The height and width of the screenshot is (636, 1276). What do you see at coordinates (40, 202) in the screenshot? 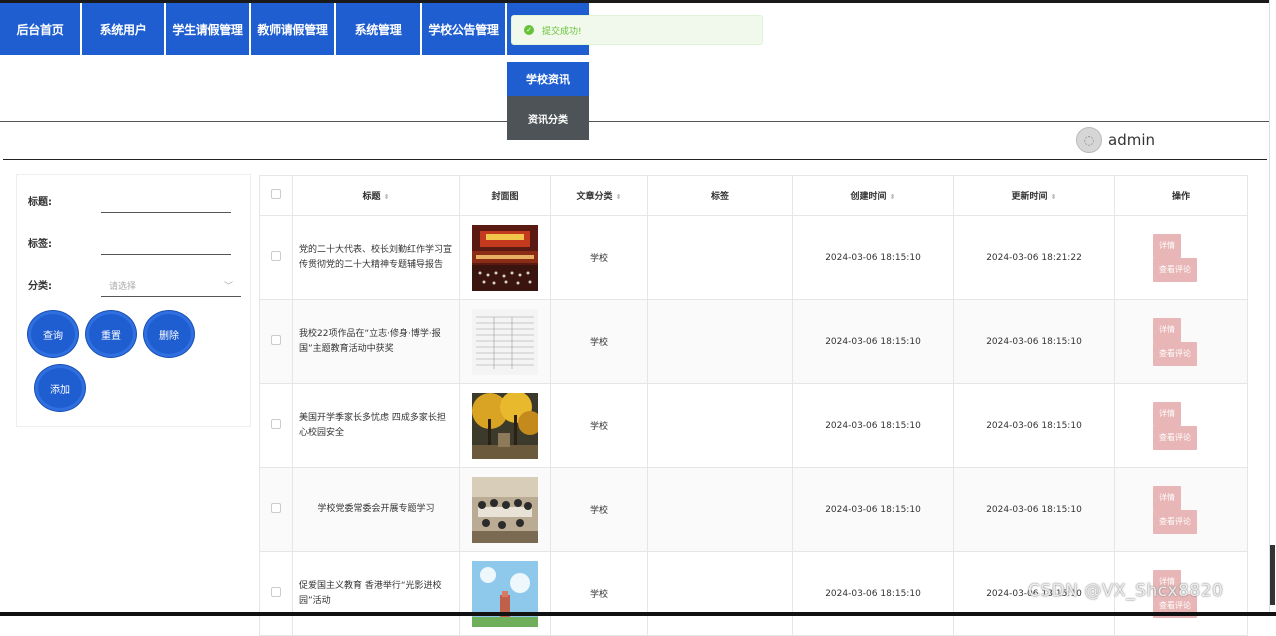
I see `title-label: 标题:` at bounding box center [40, 202].